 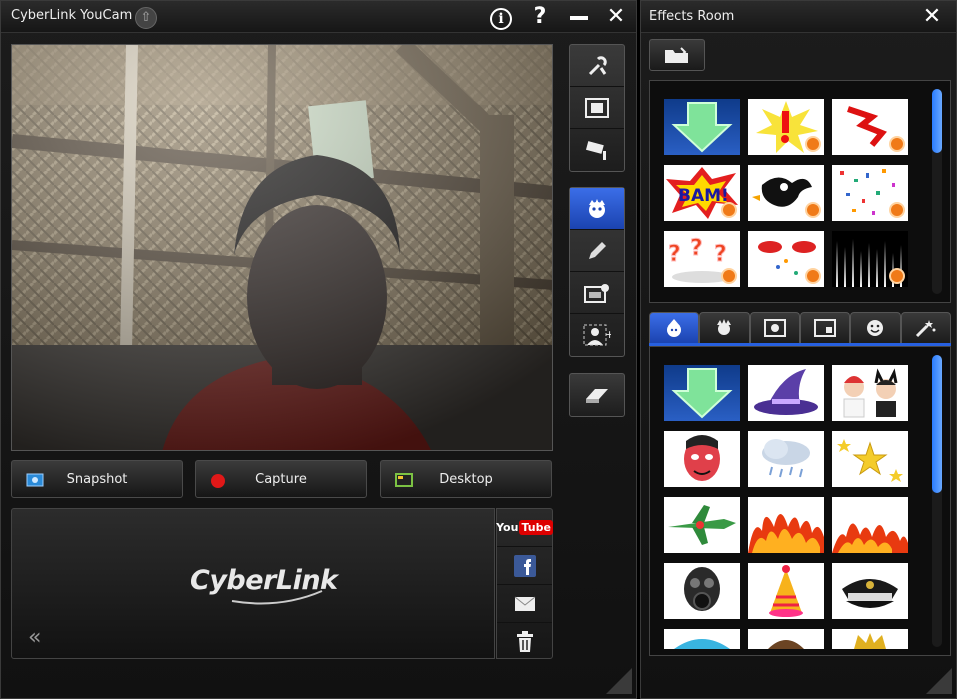 I want to click on download-more-effect, so click(x=702, y=127).